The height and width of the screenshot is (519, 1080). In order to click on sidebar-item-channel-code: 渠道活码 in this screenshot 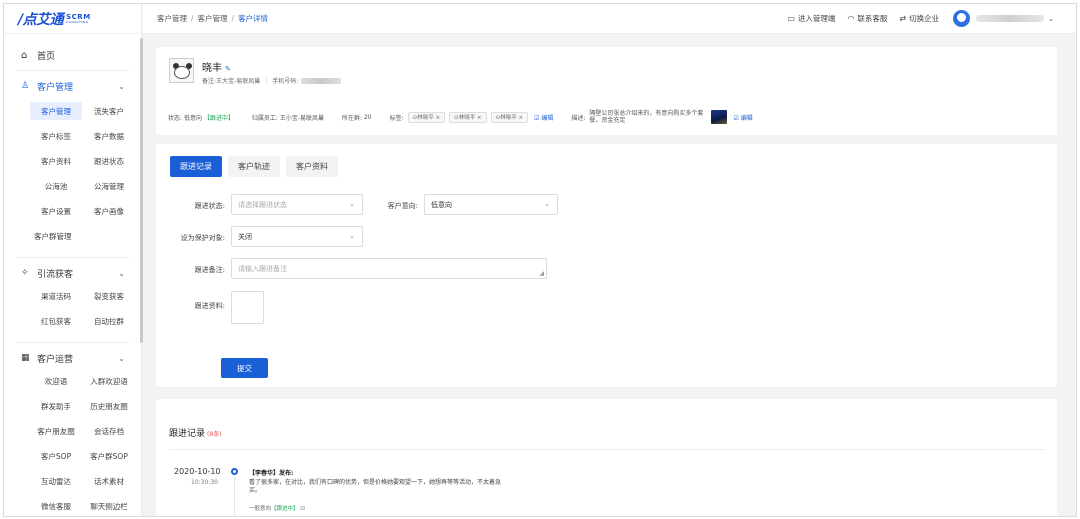, I will do `click(56, 296)`.